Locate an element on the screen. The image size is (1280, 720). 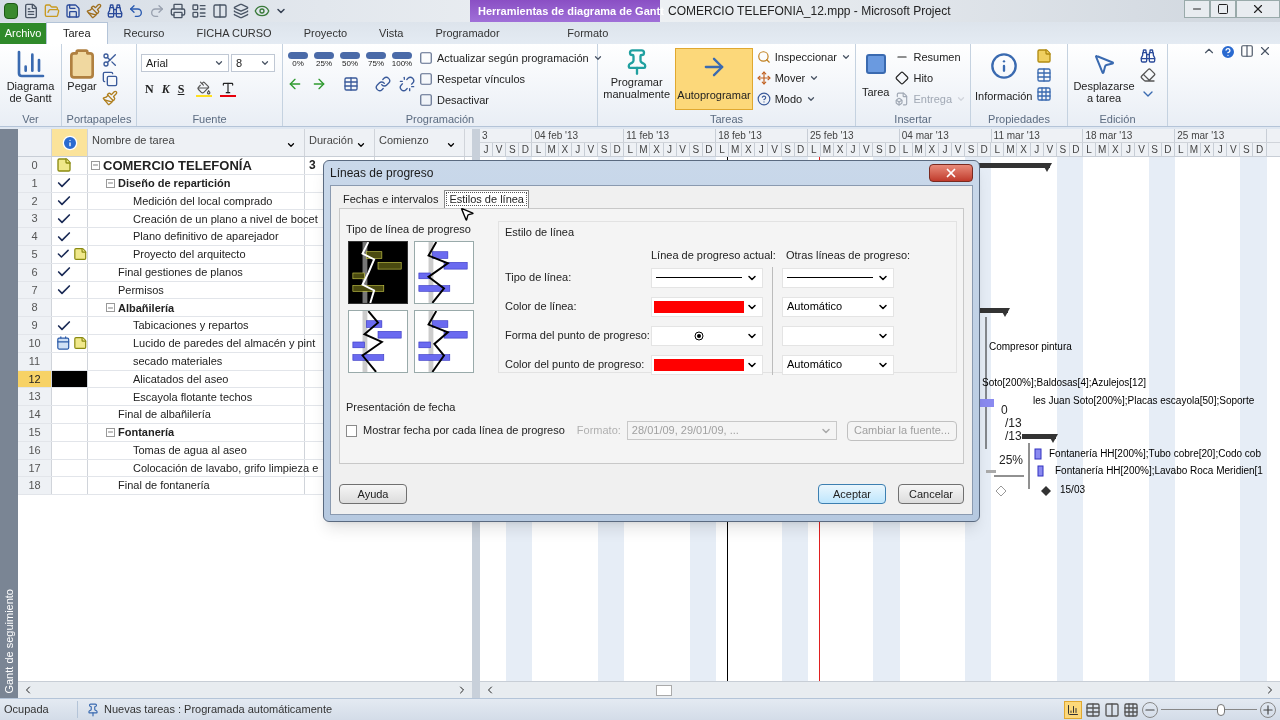
ribbon-tab: Proyecto is located at coordinates (325, 33).